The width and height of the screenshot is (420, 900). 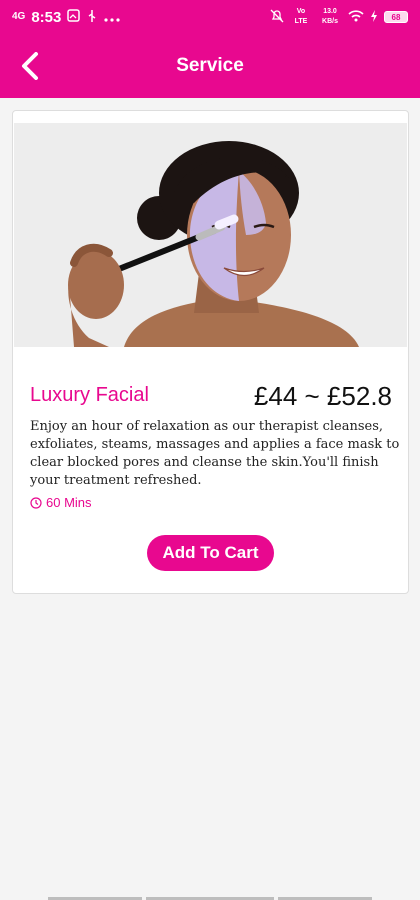 I want to click on mute-icon, so click(x=277, y=17).